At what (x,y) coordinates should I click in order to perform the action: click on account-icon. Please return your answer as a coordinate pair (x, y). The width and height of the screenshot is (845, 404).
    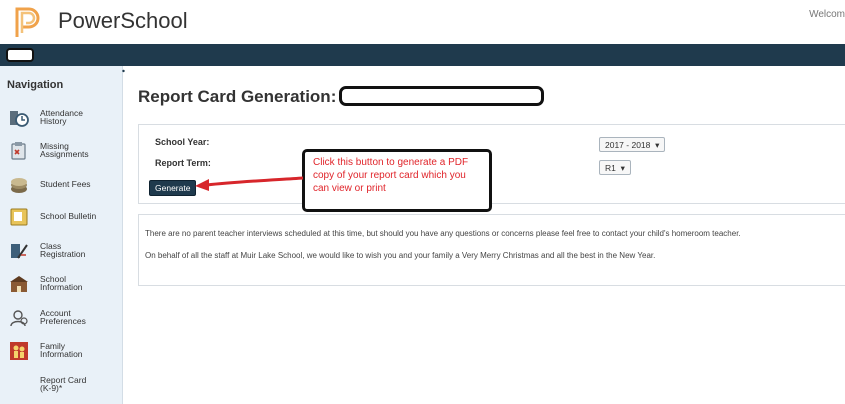
    Looking at the image, I should click on (19, 318).